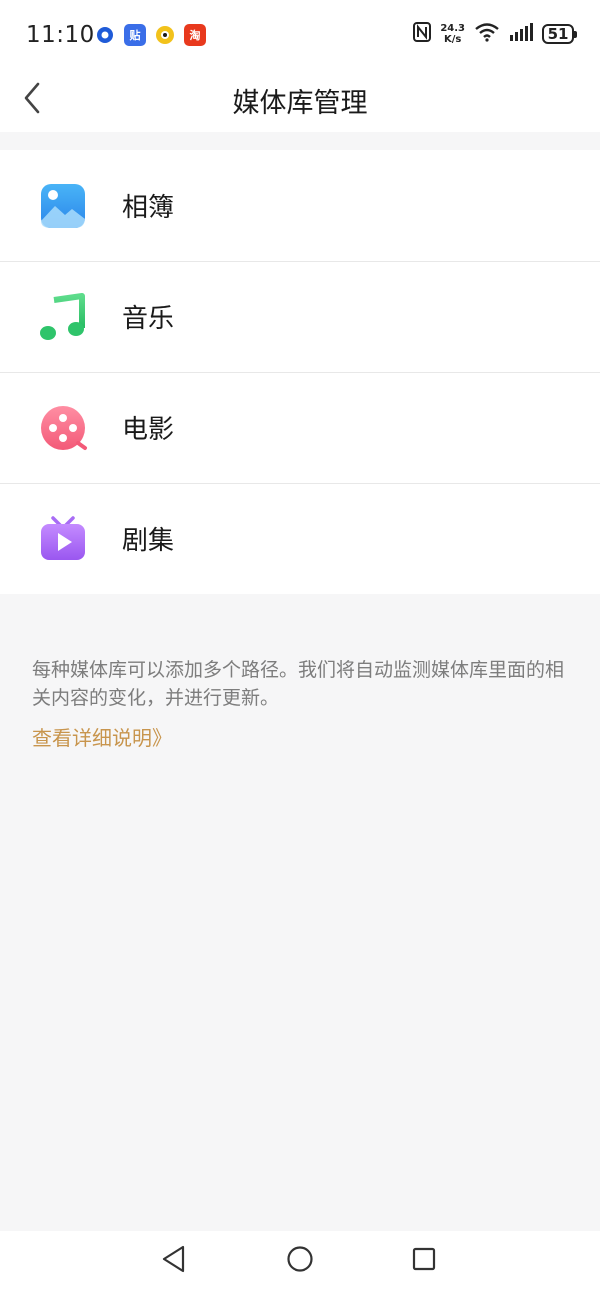 This screenshot has height=1291, width=600. I want to click on triangle-back-icon, so click(174, 1261).